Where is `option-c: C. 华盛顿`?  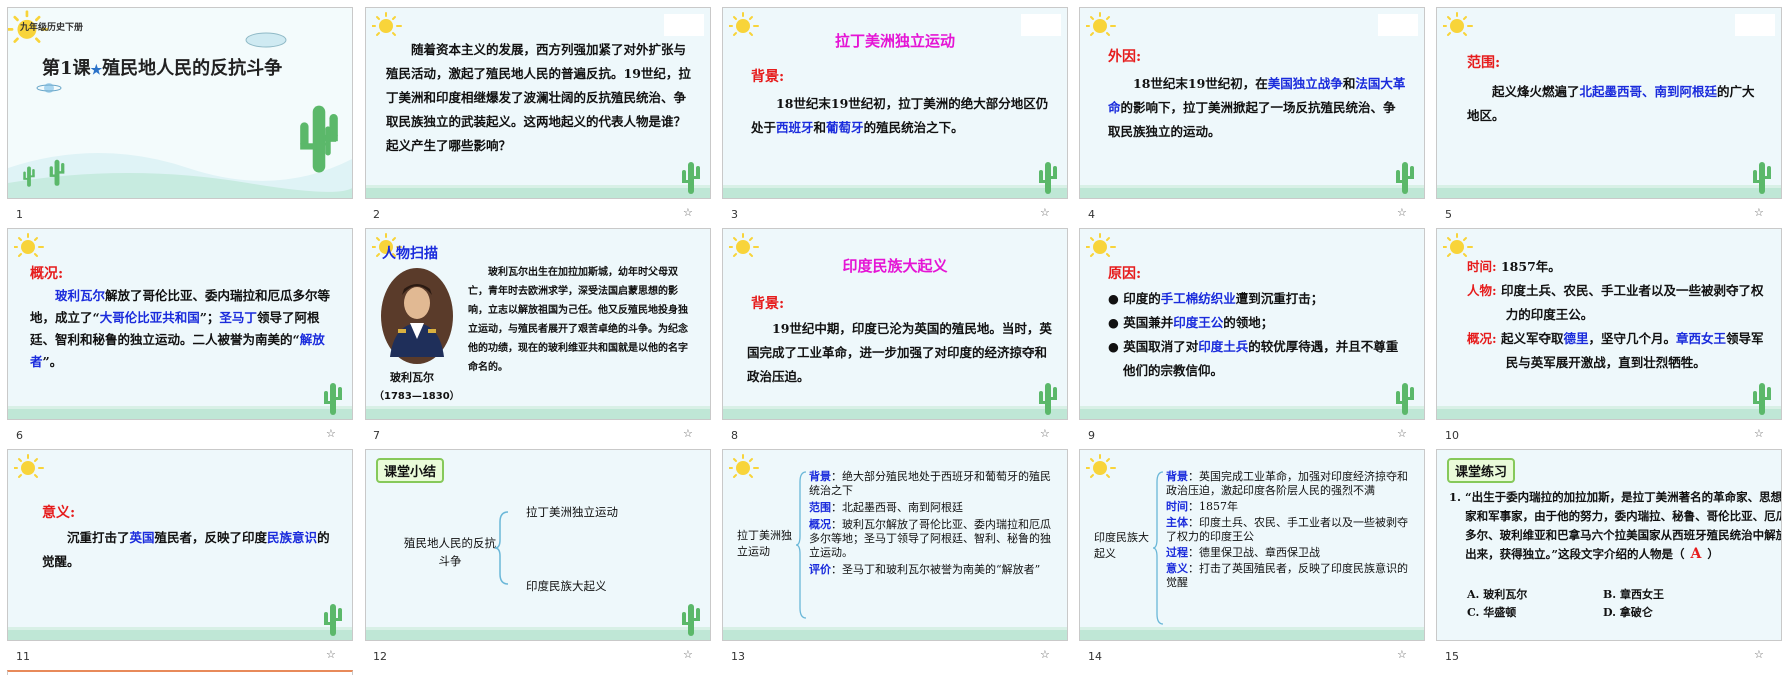
option-c: C. 华盛顿 is located at coordinates (1535, 613).